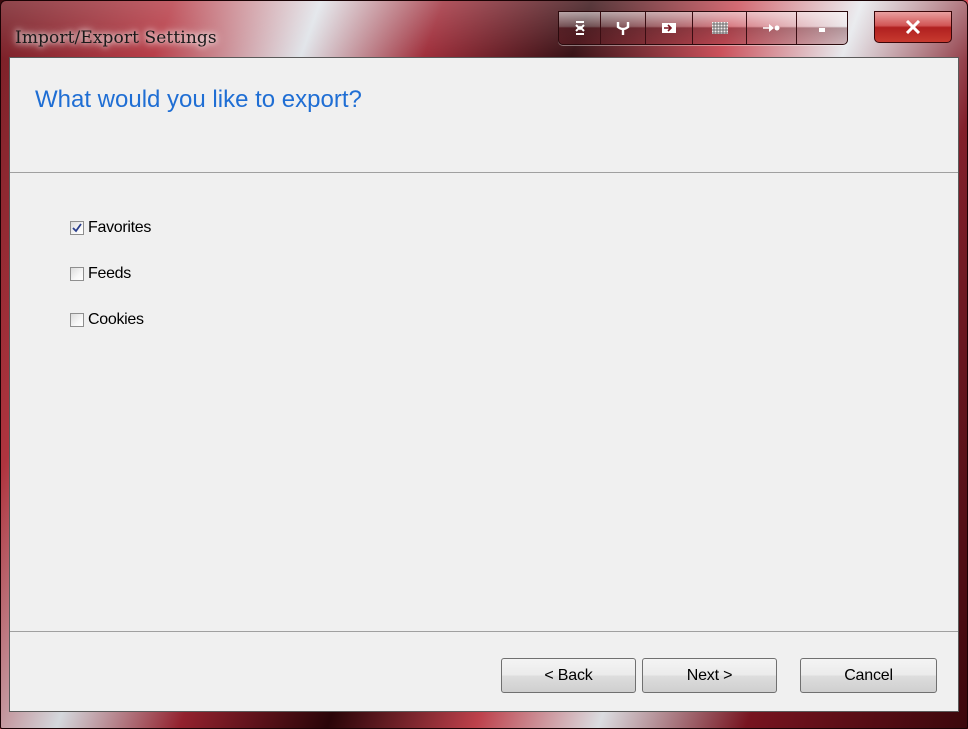 The height and width of the screenshot is (729, 968). Describe the element at coordinates (772, 28) in the screenshot. I see `pin-icon` at that location.